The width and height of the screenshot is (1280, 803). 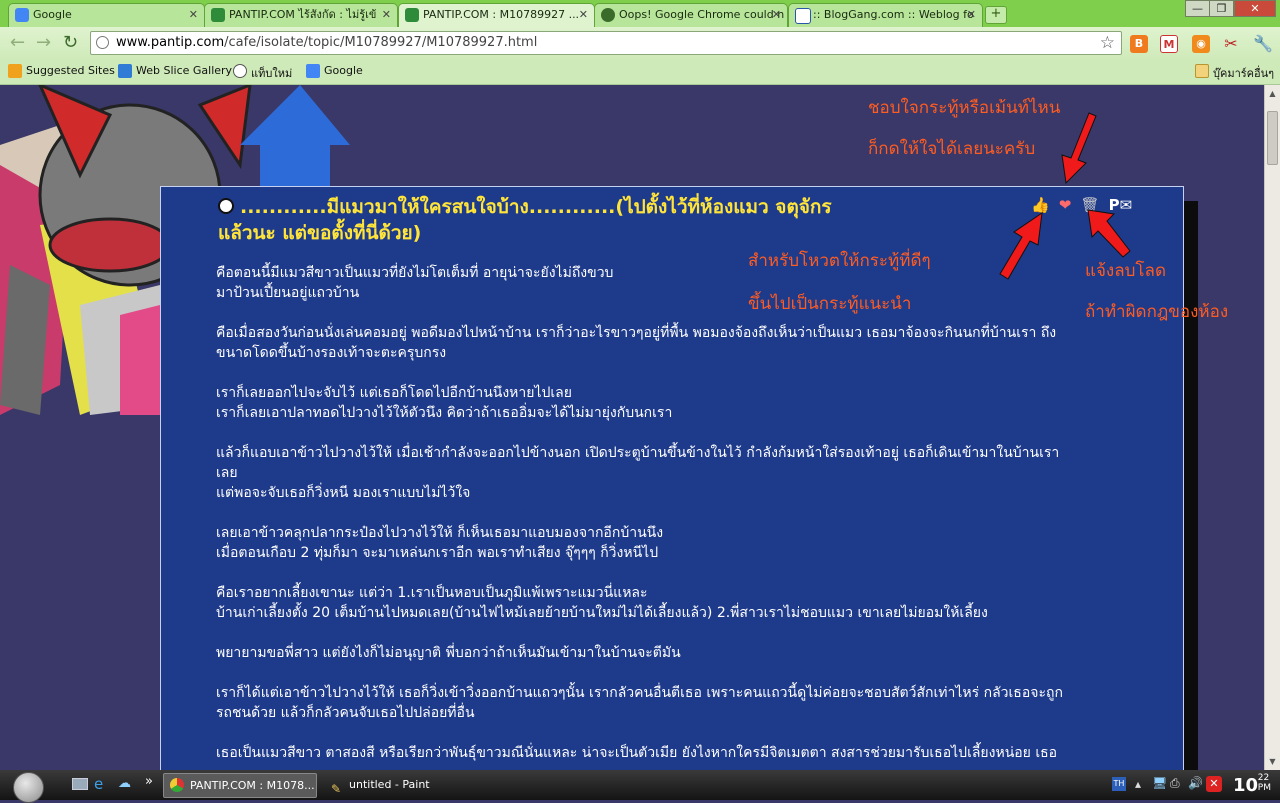 What do you see at coordinates (893, 14) in the screenshot?
I see `tab-title: :: BlogGang.com :: Weblog fo` at bounding box center [893, 14].